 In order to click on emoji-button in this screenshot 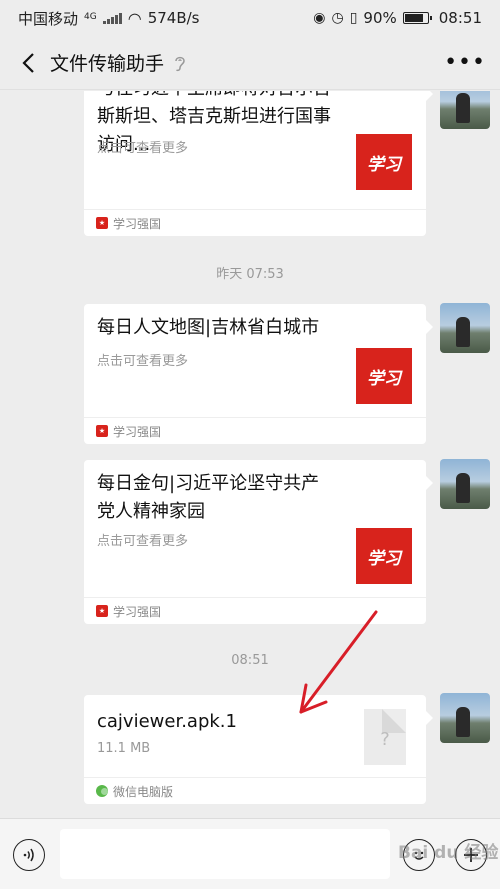, I will do `click(419, 855)`.